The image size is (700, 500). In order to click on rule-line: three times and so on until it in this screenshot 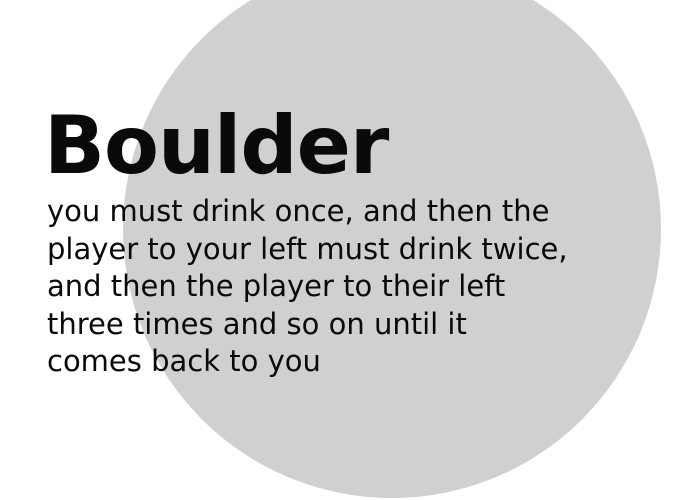, I will do `click(257, 323)`.